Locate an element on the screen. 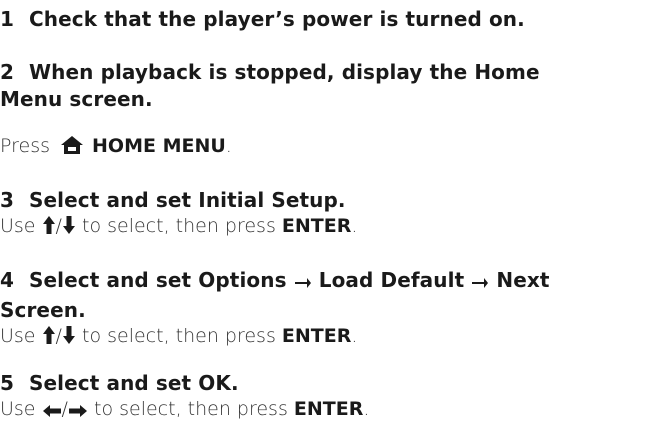 The image size is (647, 428). left-arrow-icon is located at coordinates (52, 412).